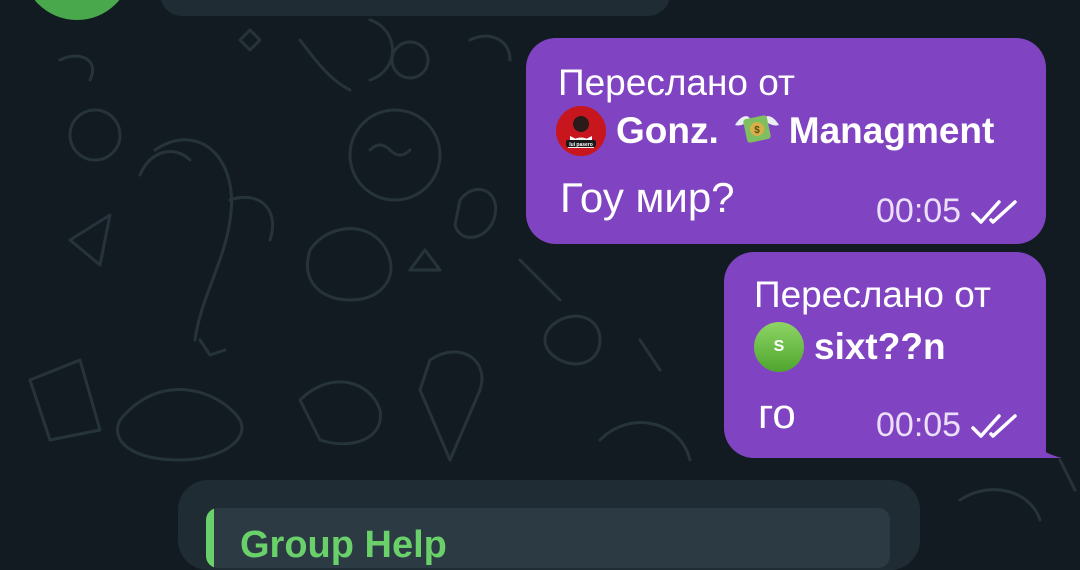  I want to click on message-text: го, so click(777, 413).